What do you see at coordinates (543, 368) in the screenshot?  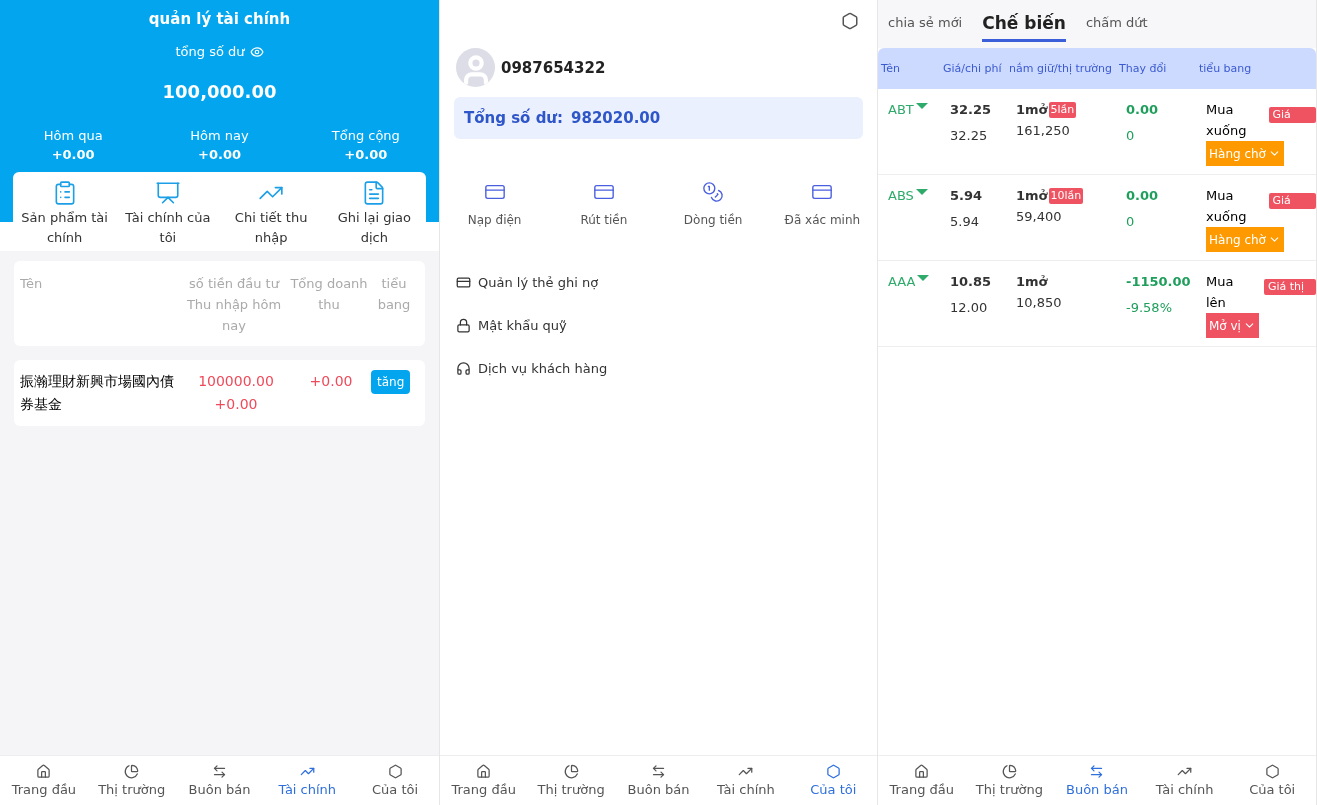 I see `menu-item: Dịch vụ khách hàng` at bounding box center [543, 368].